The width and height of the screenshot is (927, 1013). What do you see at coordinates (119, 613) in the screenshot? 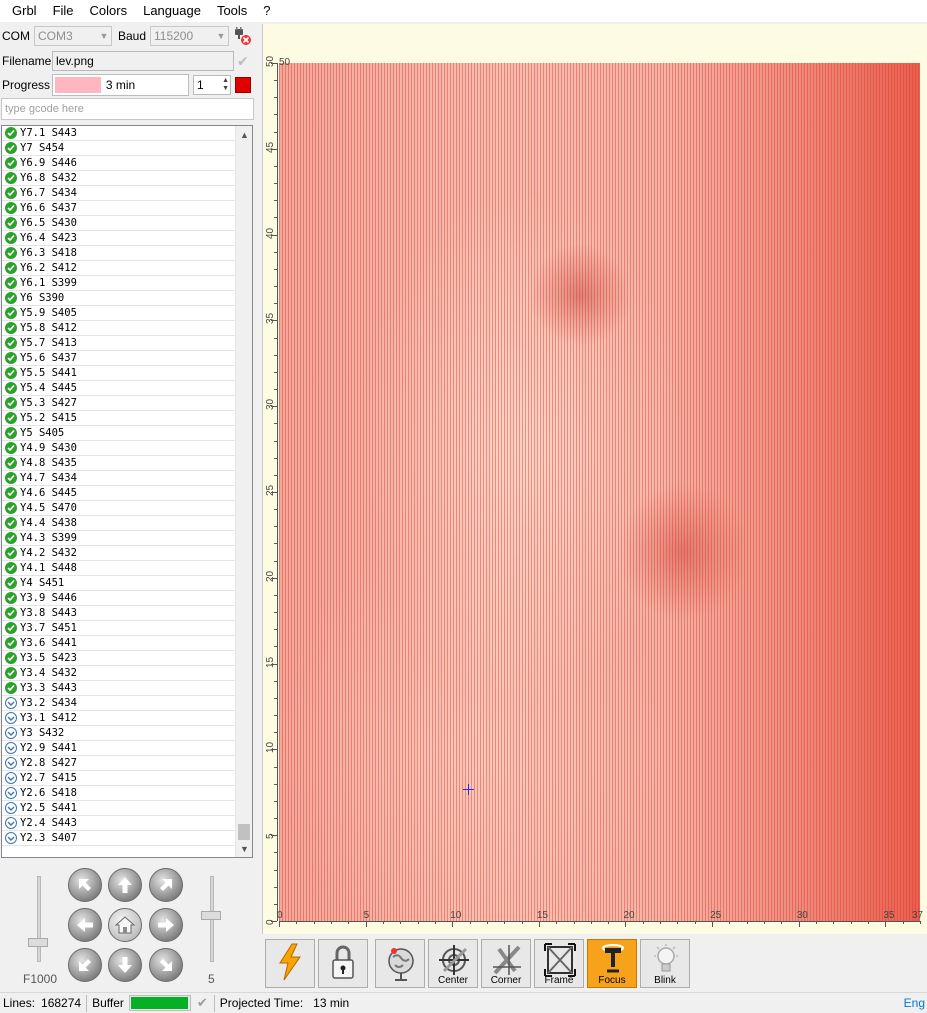
I see `gcode-list-item: Y3.8 S443` at bounding box center [119, 613].